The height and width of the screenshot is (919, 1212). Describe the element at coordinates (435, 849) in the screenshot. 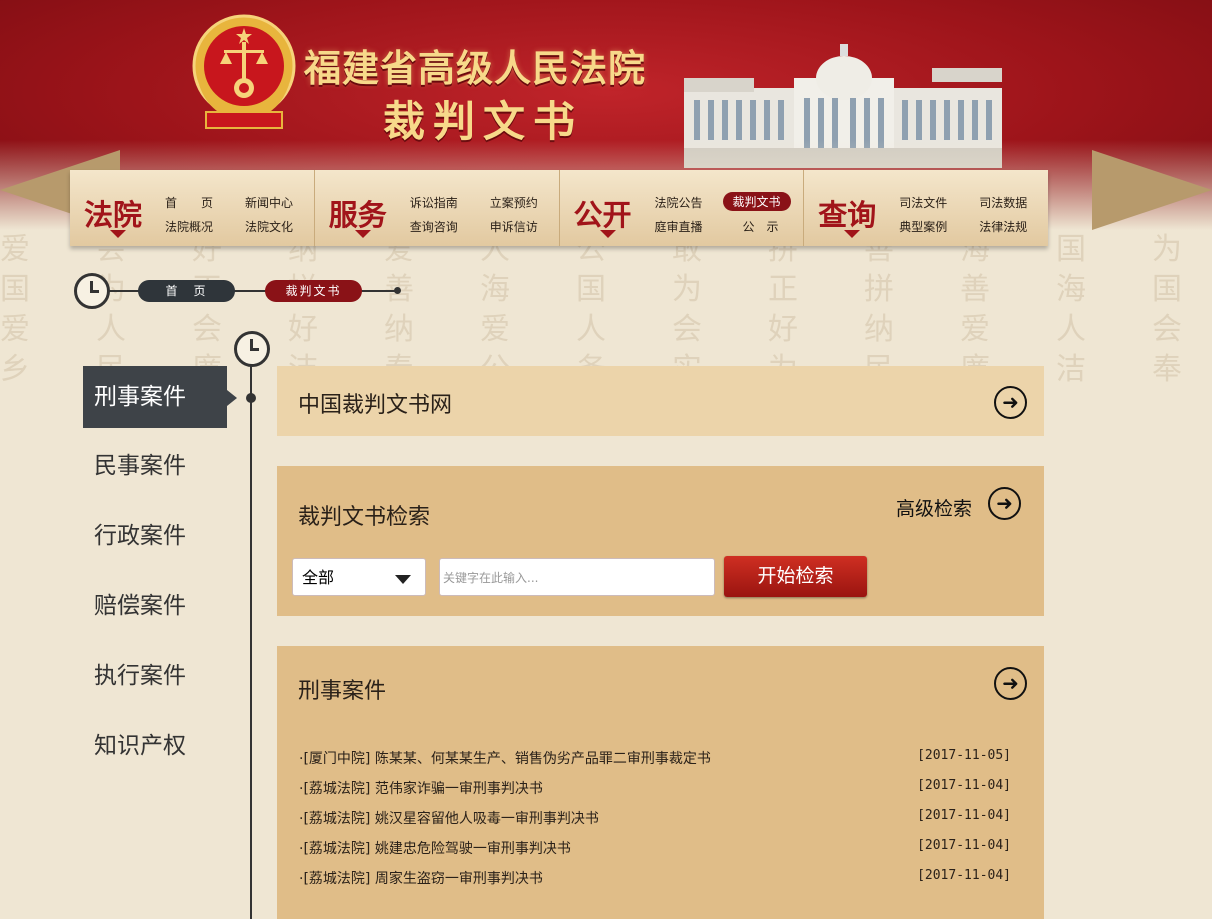

I see `case-title: ·[荔城法院] 姚建忠危险驾驶一审刑事判决书` at that location.